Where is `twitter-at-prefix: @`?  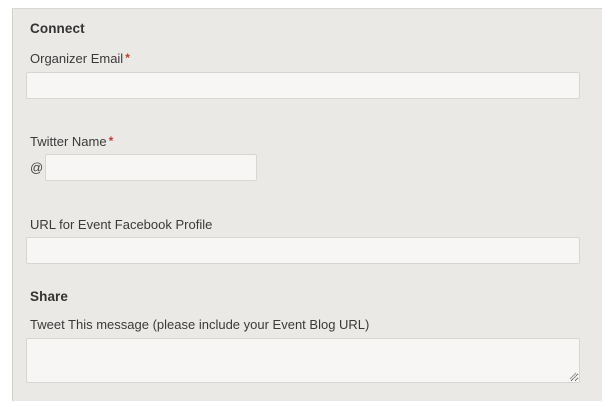
twitter-at-prefix: @ is located at coordinates (37, 167).